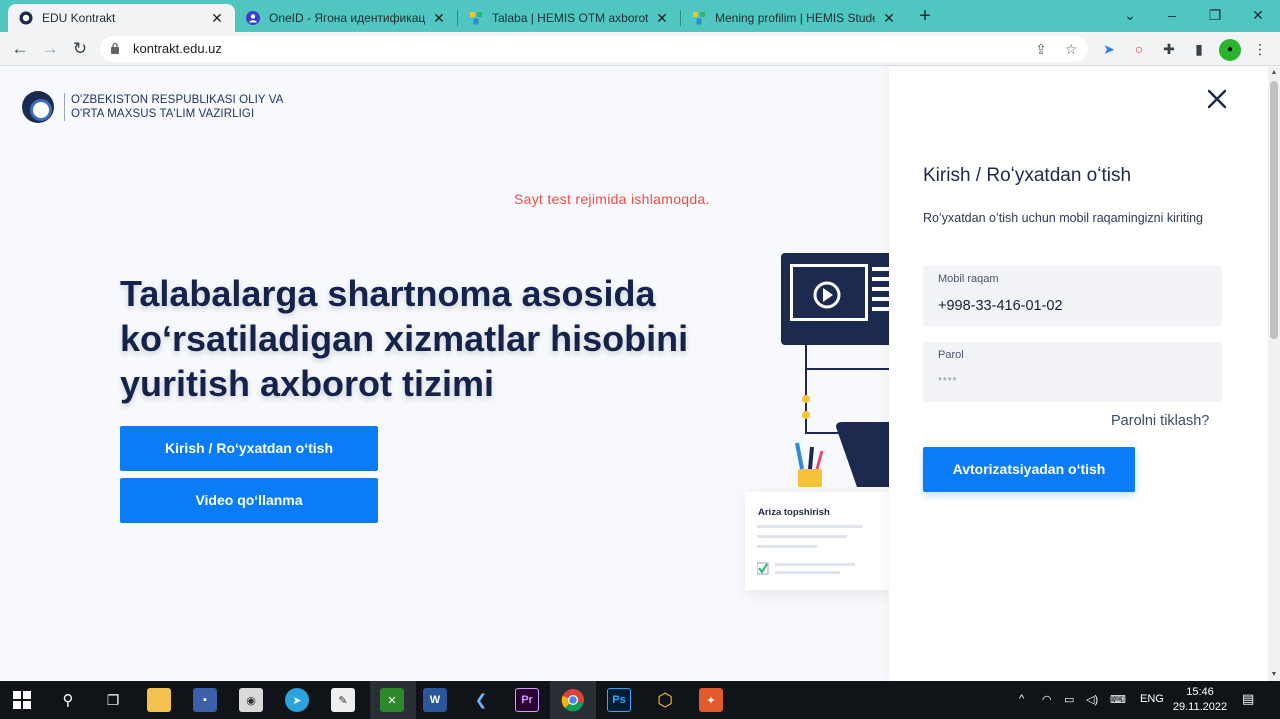 The width and height of the screenshot is (1280, 719). Describe the element at coordinates (1047, 699) in the screenshot. I see `wifi-icon: ◠` at that location.